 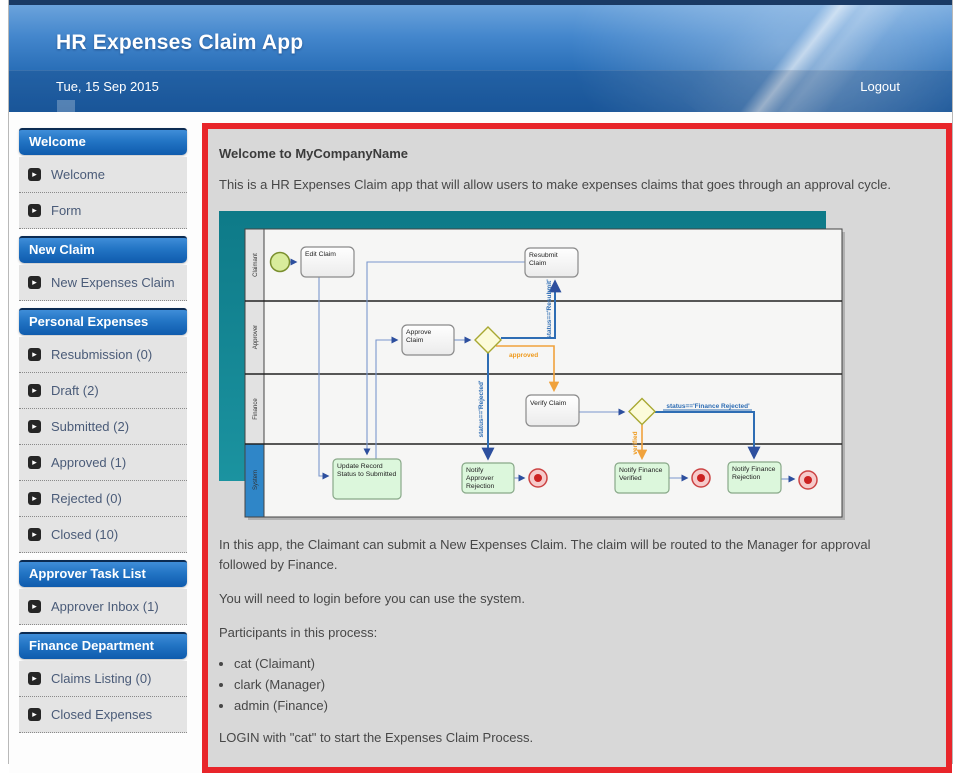 I want to click on sidebar-section-header: Approver Task List, so click(x=103, y=573).